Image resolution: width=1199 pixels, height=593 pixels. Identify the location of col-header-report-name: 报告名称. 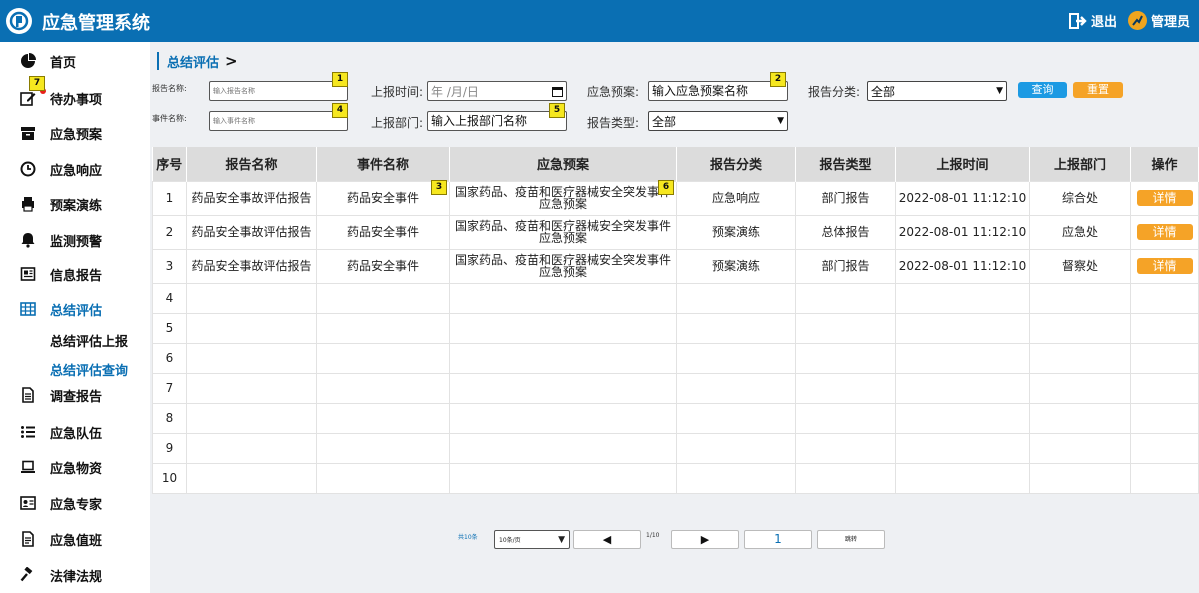
(251, 164).